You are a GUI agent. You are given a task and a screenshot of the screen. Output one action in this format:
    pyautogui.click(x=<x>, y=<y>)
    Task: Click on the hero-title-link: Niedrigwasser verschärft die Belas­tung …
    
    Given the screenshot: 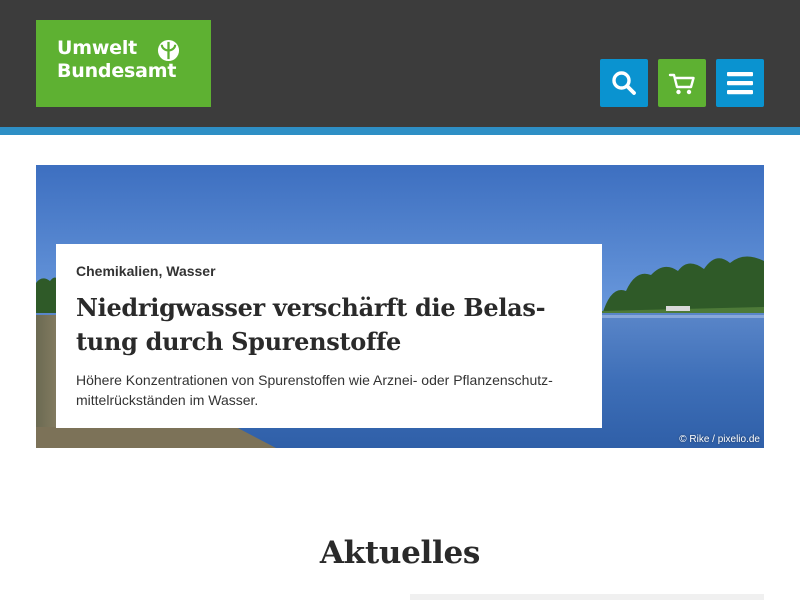 What is the action you would take?
    pyautogui.click(x=329, y=325)
    